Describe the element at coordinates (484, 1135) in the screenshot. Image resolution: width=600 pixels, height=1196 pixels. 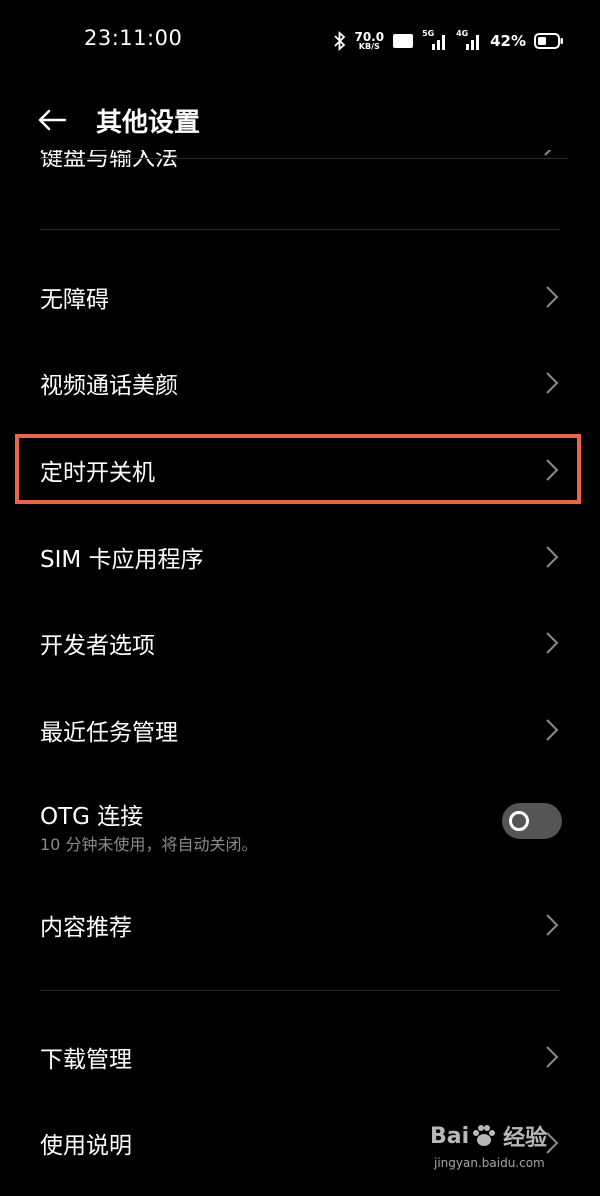
I see `paw-logo-icon` at that location.